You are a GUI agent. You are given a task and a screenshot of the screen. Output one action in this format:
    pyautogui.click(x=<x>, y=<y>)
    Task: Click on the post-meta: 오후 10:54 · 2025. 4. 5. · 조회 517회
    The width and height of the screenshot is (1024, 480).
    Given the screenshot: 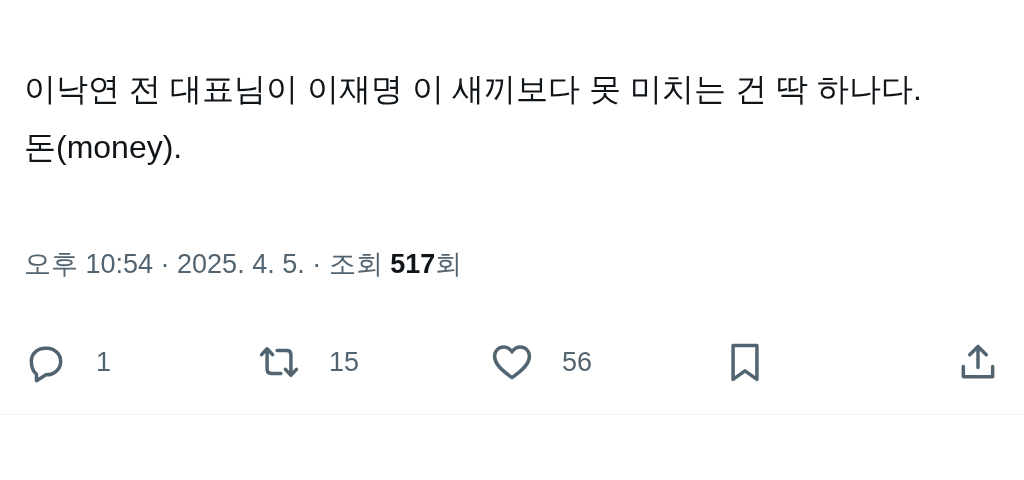 What is the action you would take?
    pyautogui.click(x=244, y=264)
    